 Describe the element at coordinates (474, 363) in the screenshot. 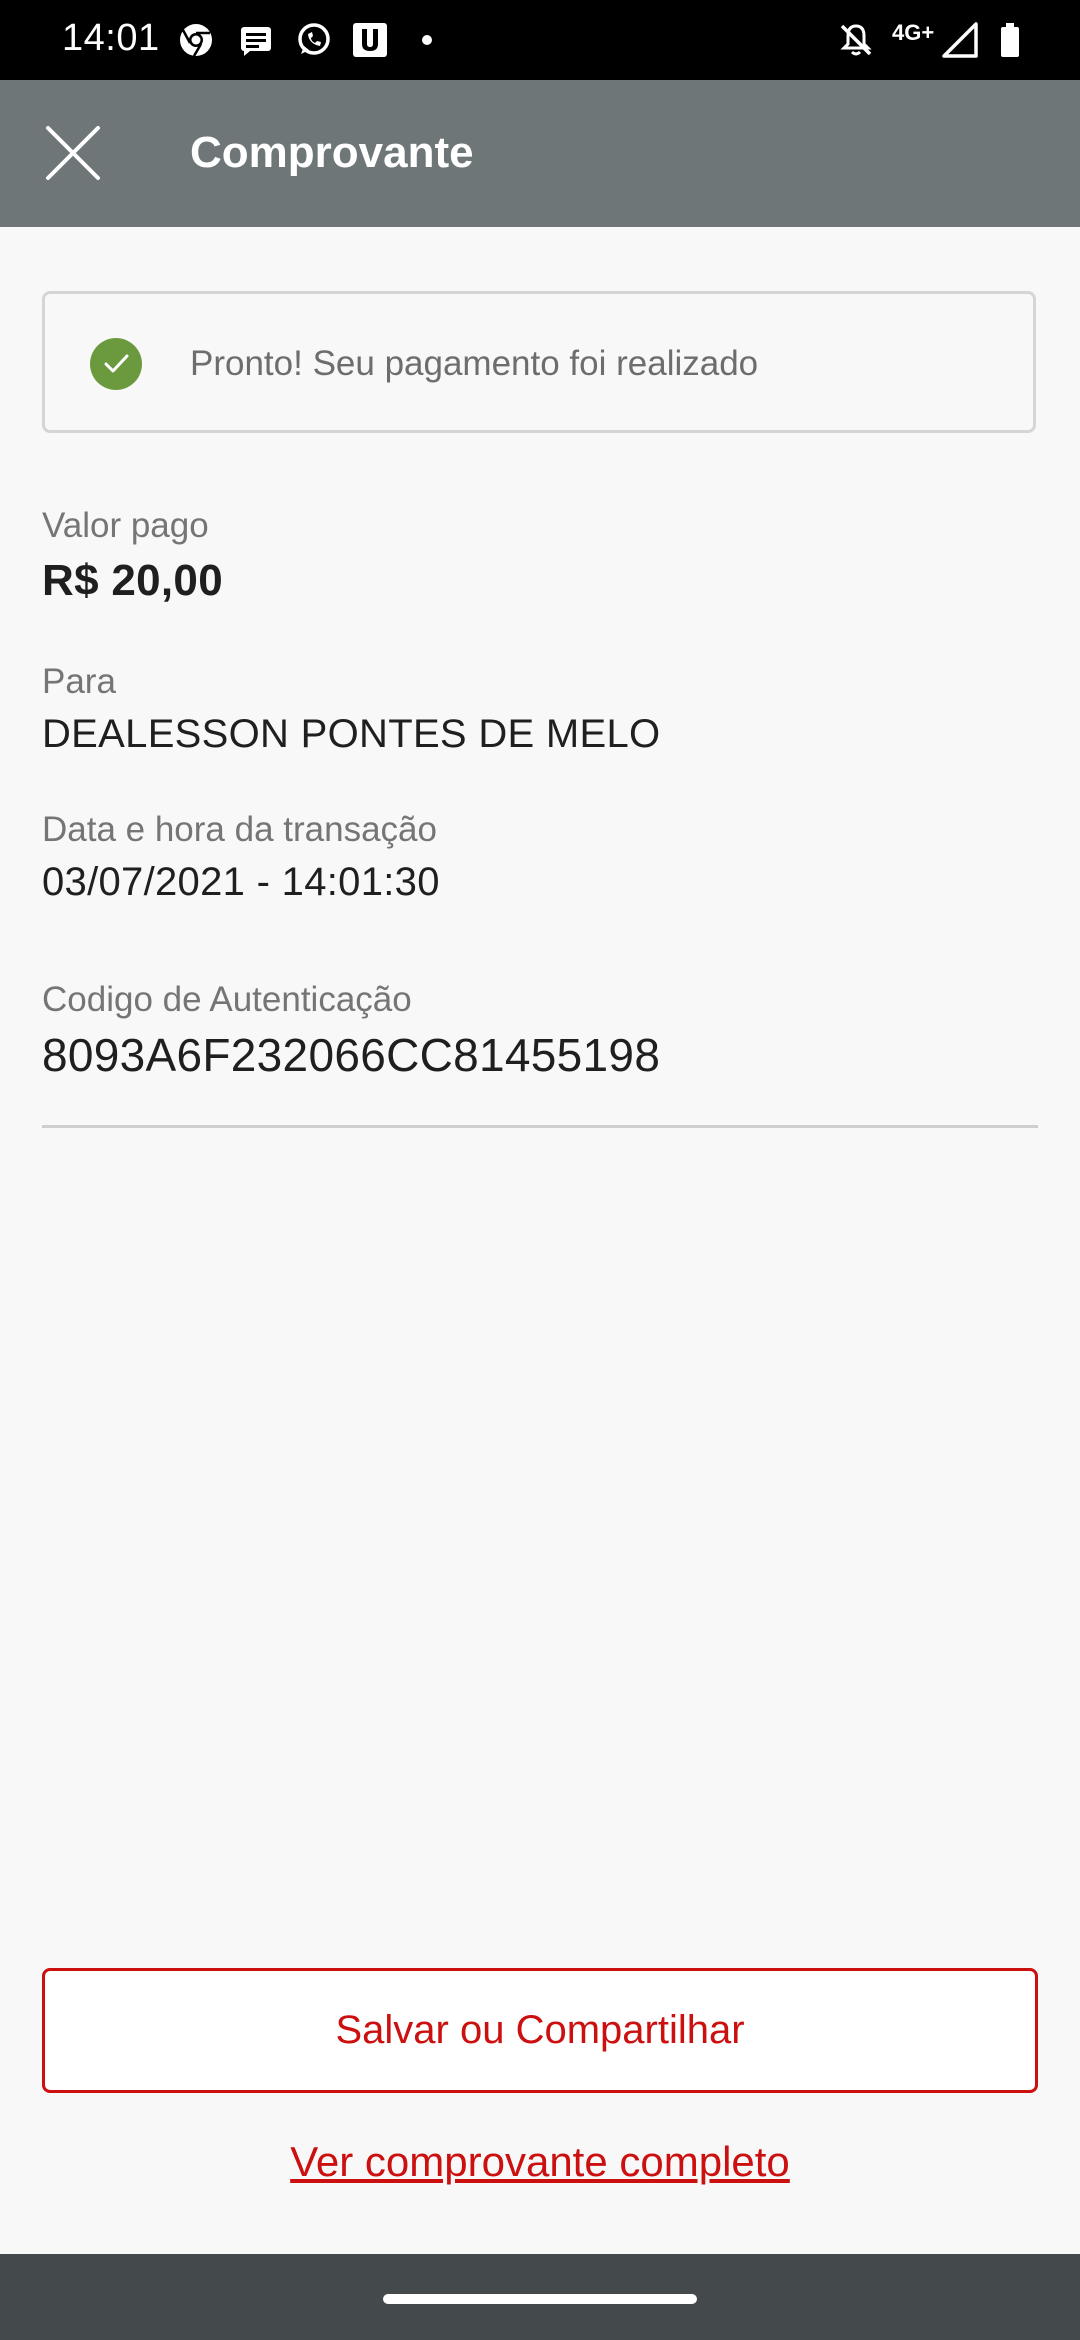

I see `success-message: Pronto! Seu pagamento foi realizado` at that location.